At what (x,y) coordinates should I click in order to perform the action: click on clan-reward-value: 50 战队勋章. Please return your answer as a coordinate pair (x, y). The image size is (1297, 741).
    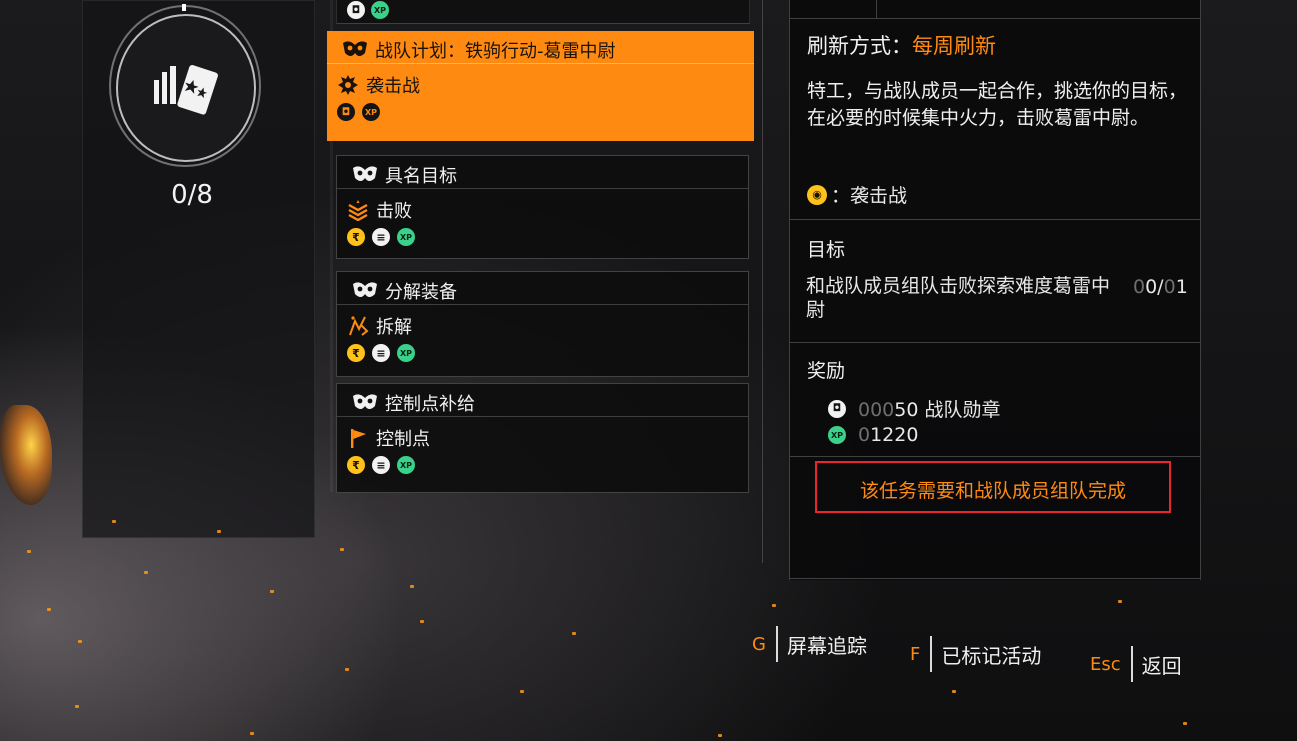
    Looking at the image, I should click on (947, 410).